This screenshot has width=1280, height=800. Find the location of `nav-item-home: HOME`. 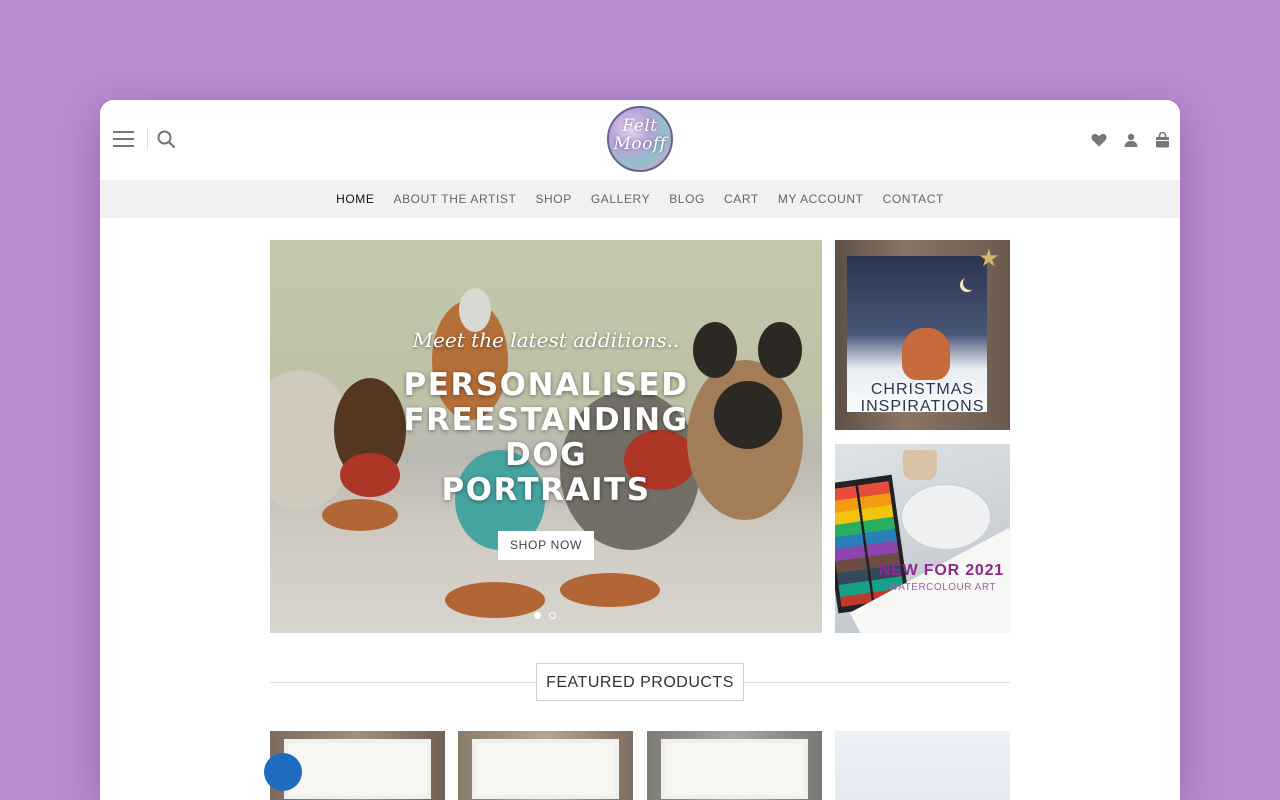

nav-item-home: HOME is located at coordinates (355, 199).